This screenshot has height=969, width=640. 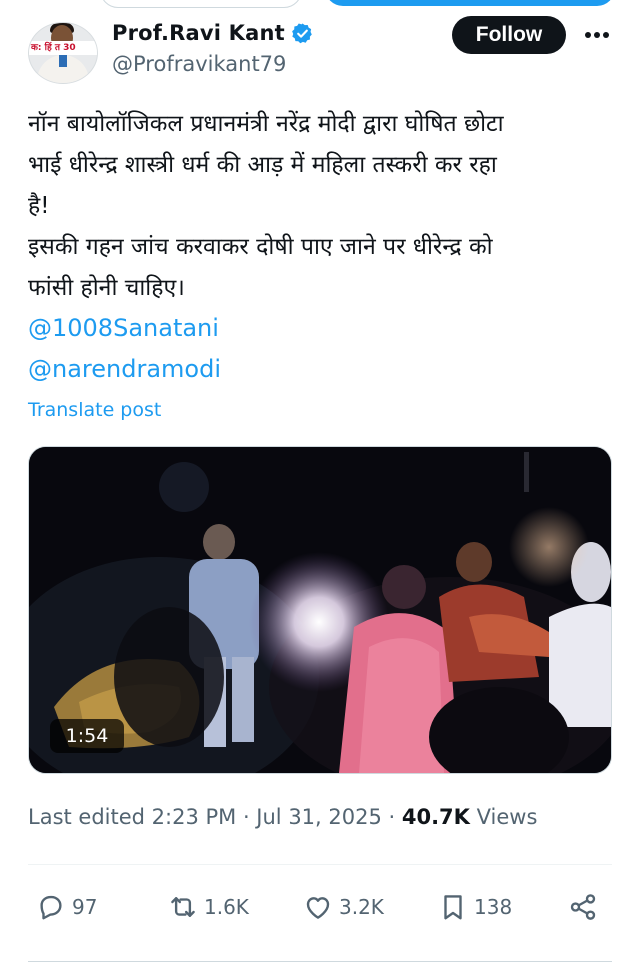 I want to click on share-icon, so click(x=583, y=907).